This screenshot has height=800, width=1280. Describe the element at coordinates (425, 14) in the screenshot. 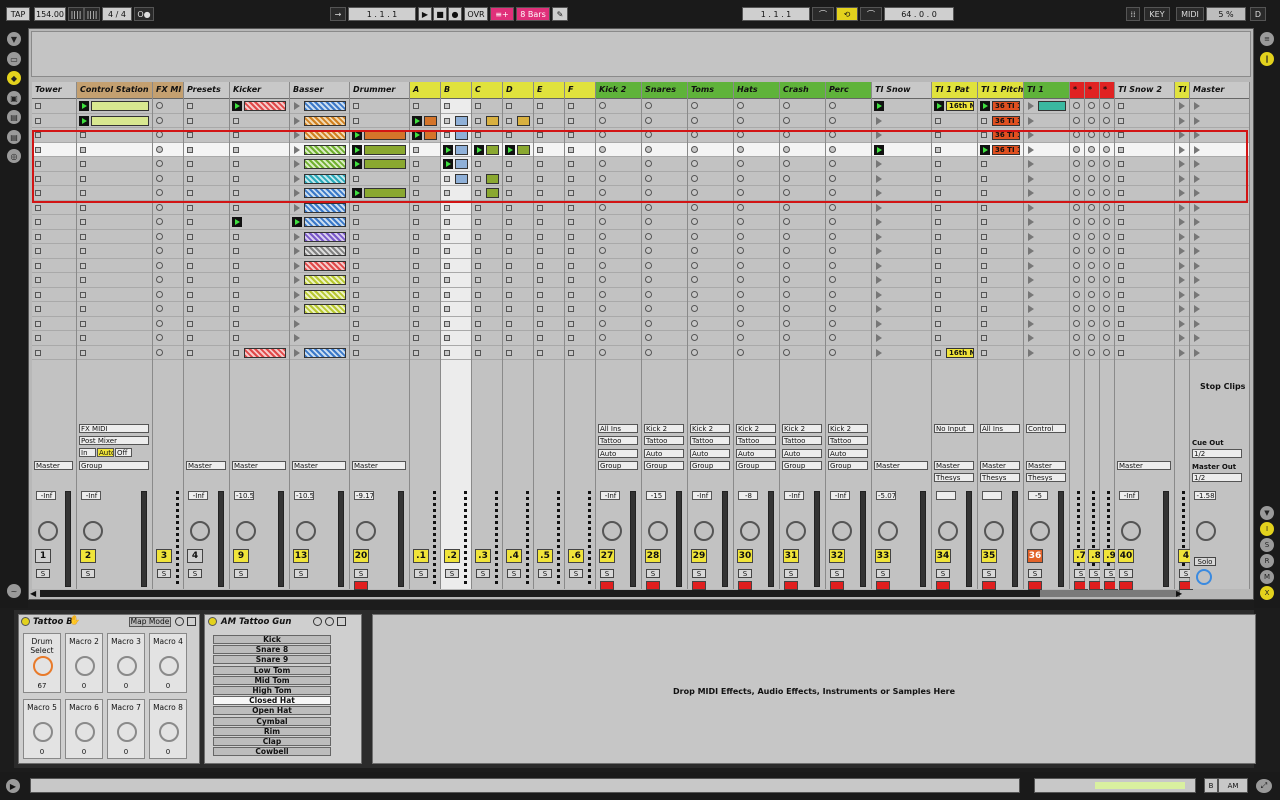

I see `play-button: ▶` at that location.